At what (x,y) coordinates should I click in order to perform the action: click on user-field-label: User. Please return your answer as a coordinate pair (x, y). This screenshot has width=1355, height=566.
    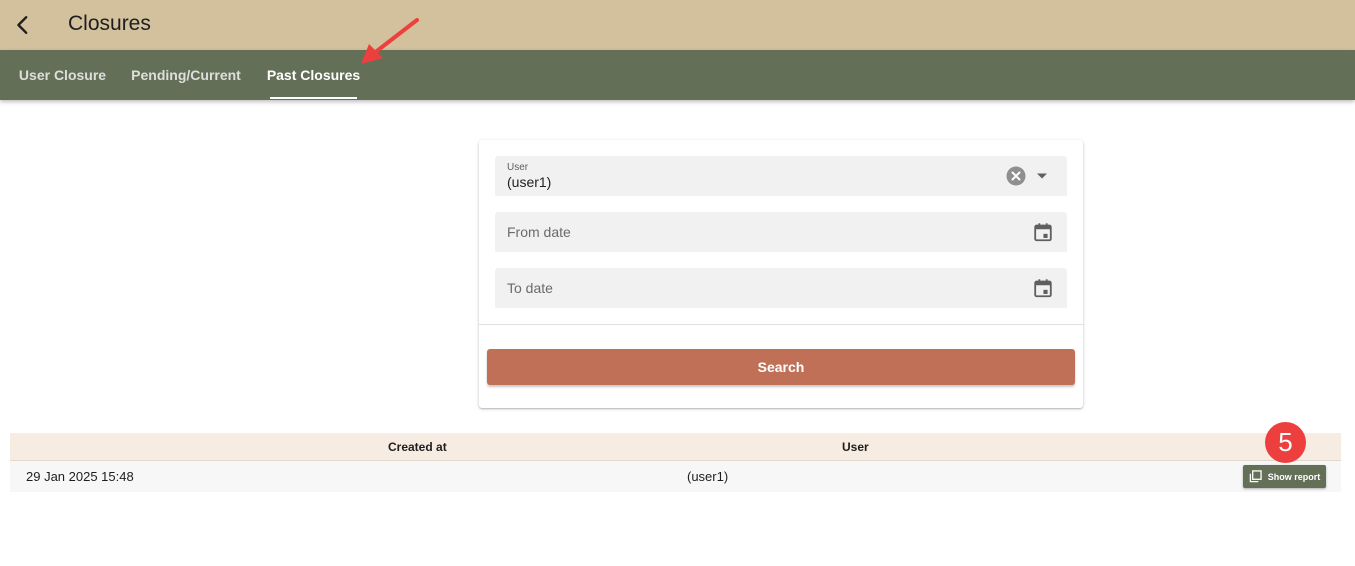
    Looking at the image, I should click on (518, 167).